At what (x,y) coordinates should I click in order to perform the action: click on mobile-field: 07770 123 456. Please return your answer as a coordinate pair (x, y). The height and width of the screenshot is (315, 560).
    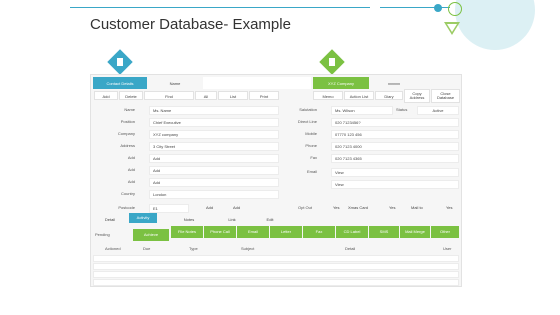
    Looking at the image, I should click on (395, 134).